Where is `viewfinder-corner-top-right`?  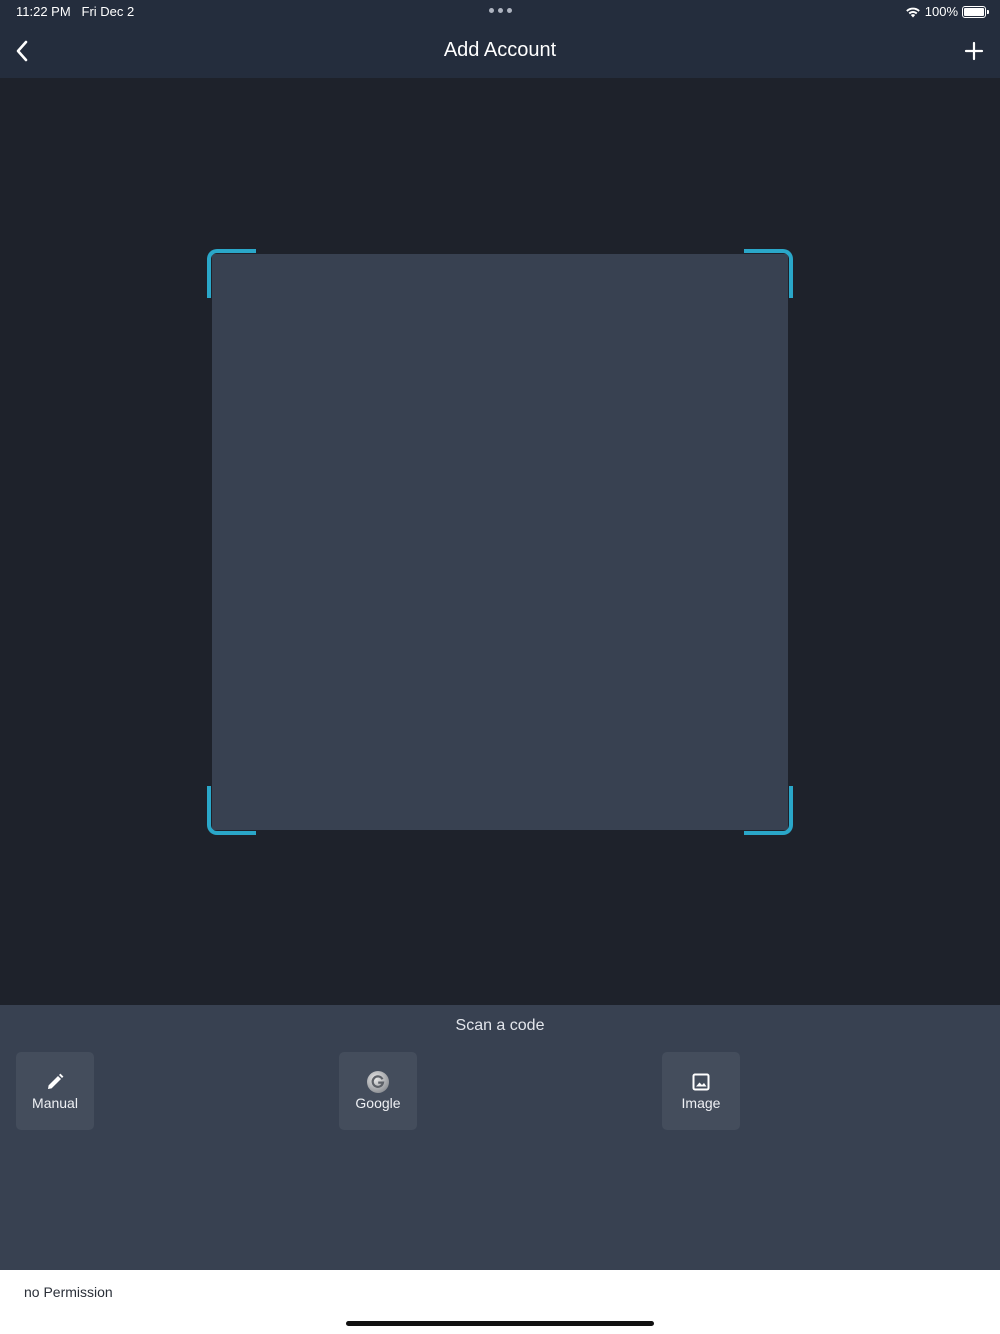 viewfinder-corner-top-right is located at coordinates (768, 273).